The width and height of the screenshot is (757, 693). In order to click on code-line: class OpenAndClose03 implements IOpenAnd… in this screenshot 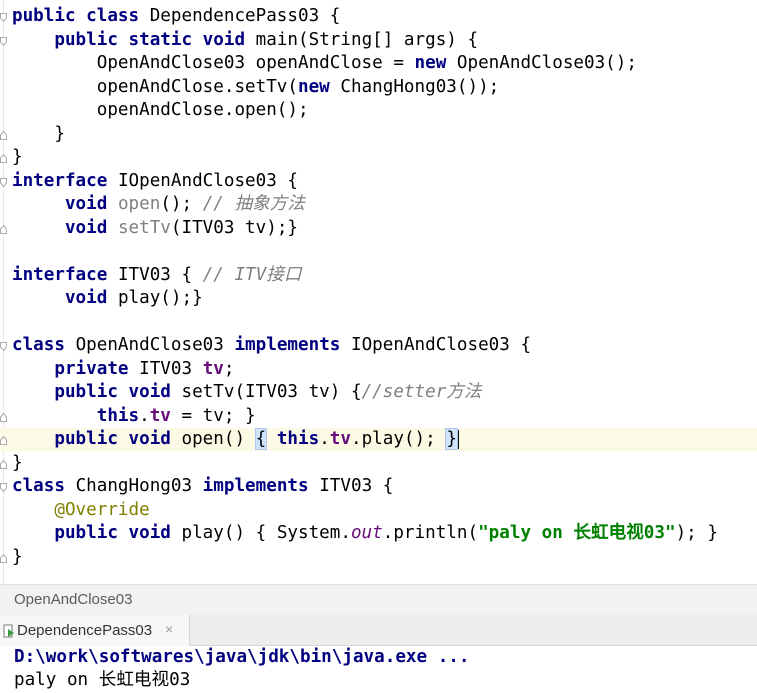, I will do `click(271, 345)`.